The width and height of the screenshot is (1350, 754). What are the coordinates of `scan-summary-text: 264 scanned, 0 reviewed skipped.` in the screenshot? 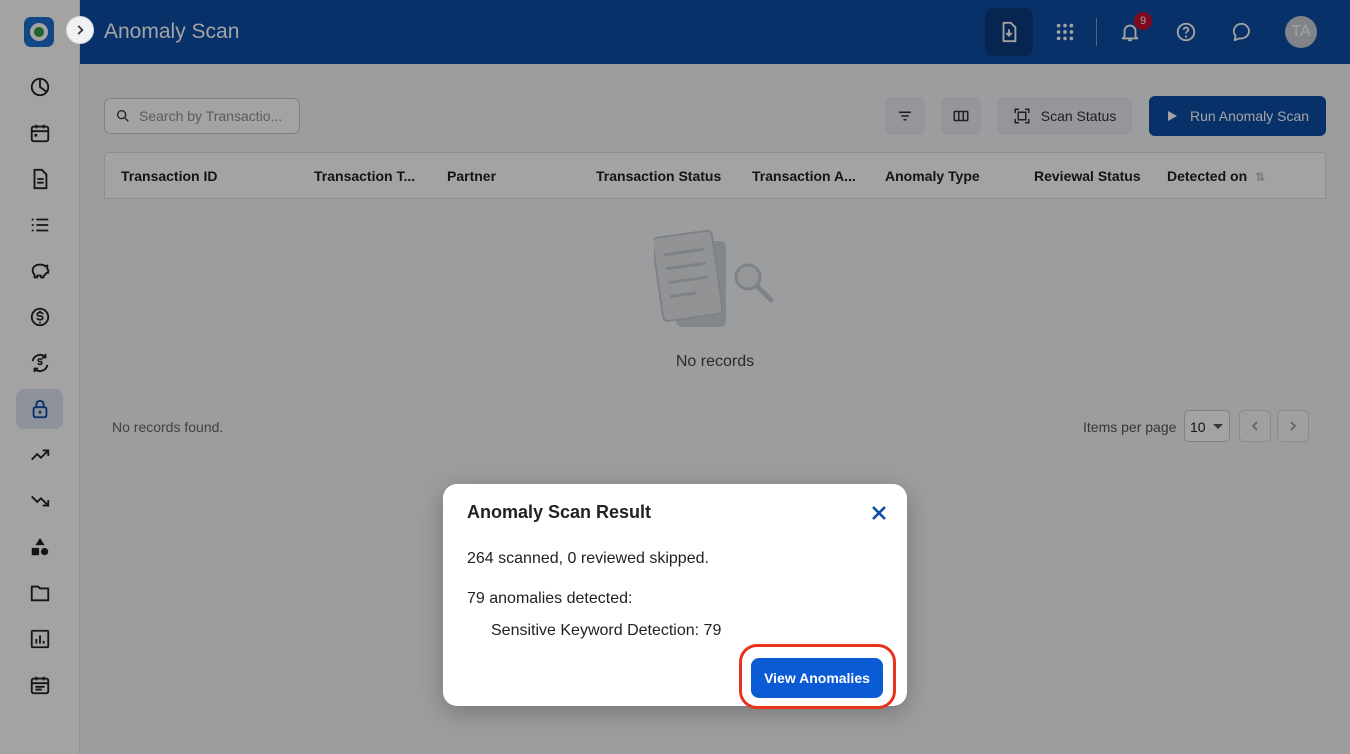 It's located at (588, 558).